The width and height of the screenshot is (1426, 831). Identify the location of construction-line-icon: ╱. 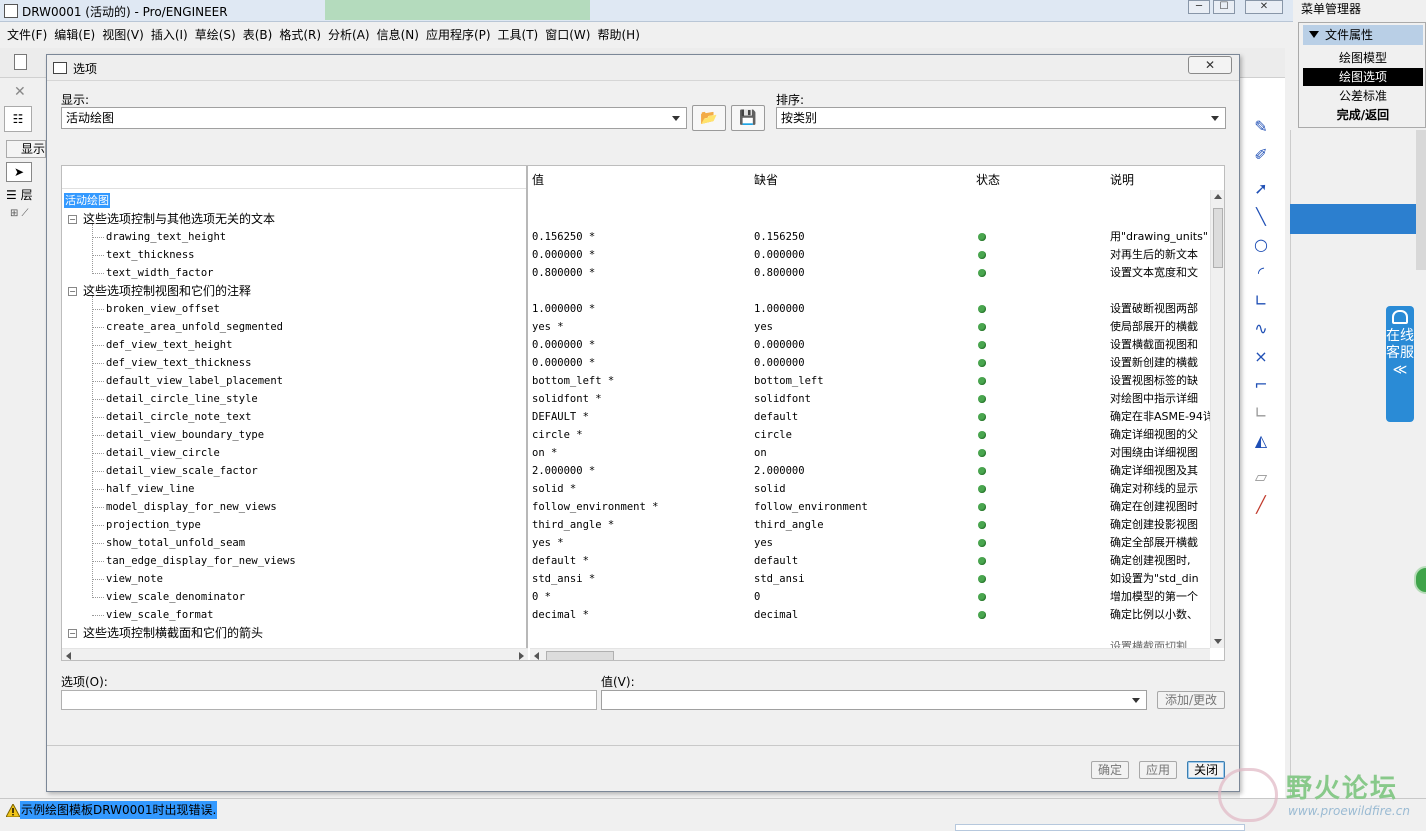
(1261, 505).